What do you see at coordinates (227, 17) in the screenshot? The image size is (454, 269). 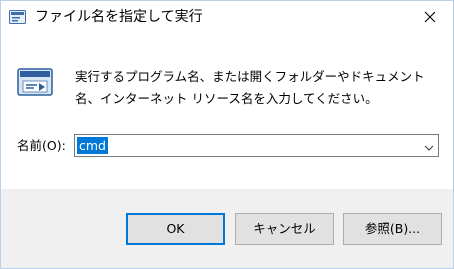 I see `title-bar: ファイル名を指定して実行` at bounding box center [227, 17].